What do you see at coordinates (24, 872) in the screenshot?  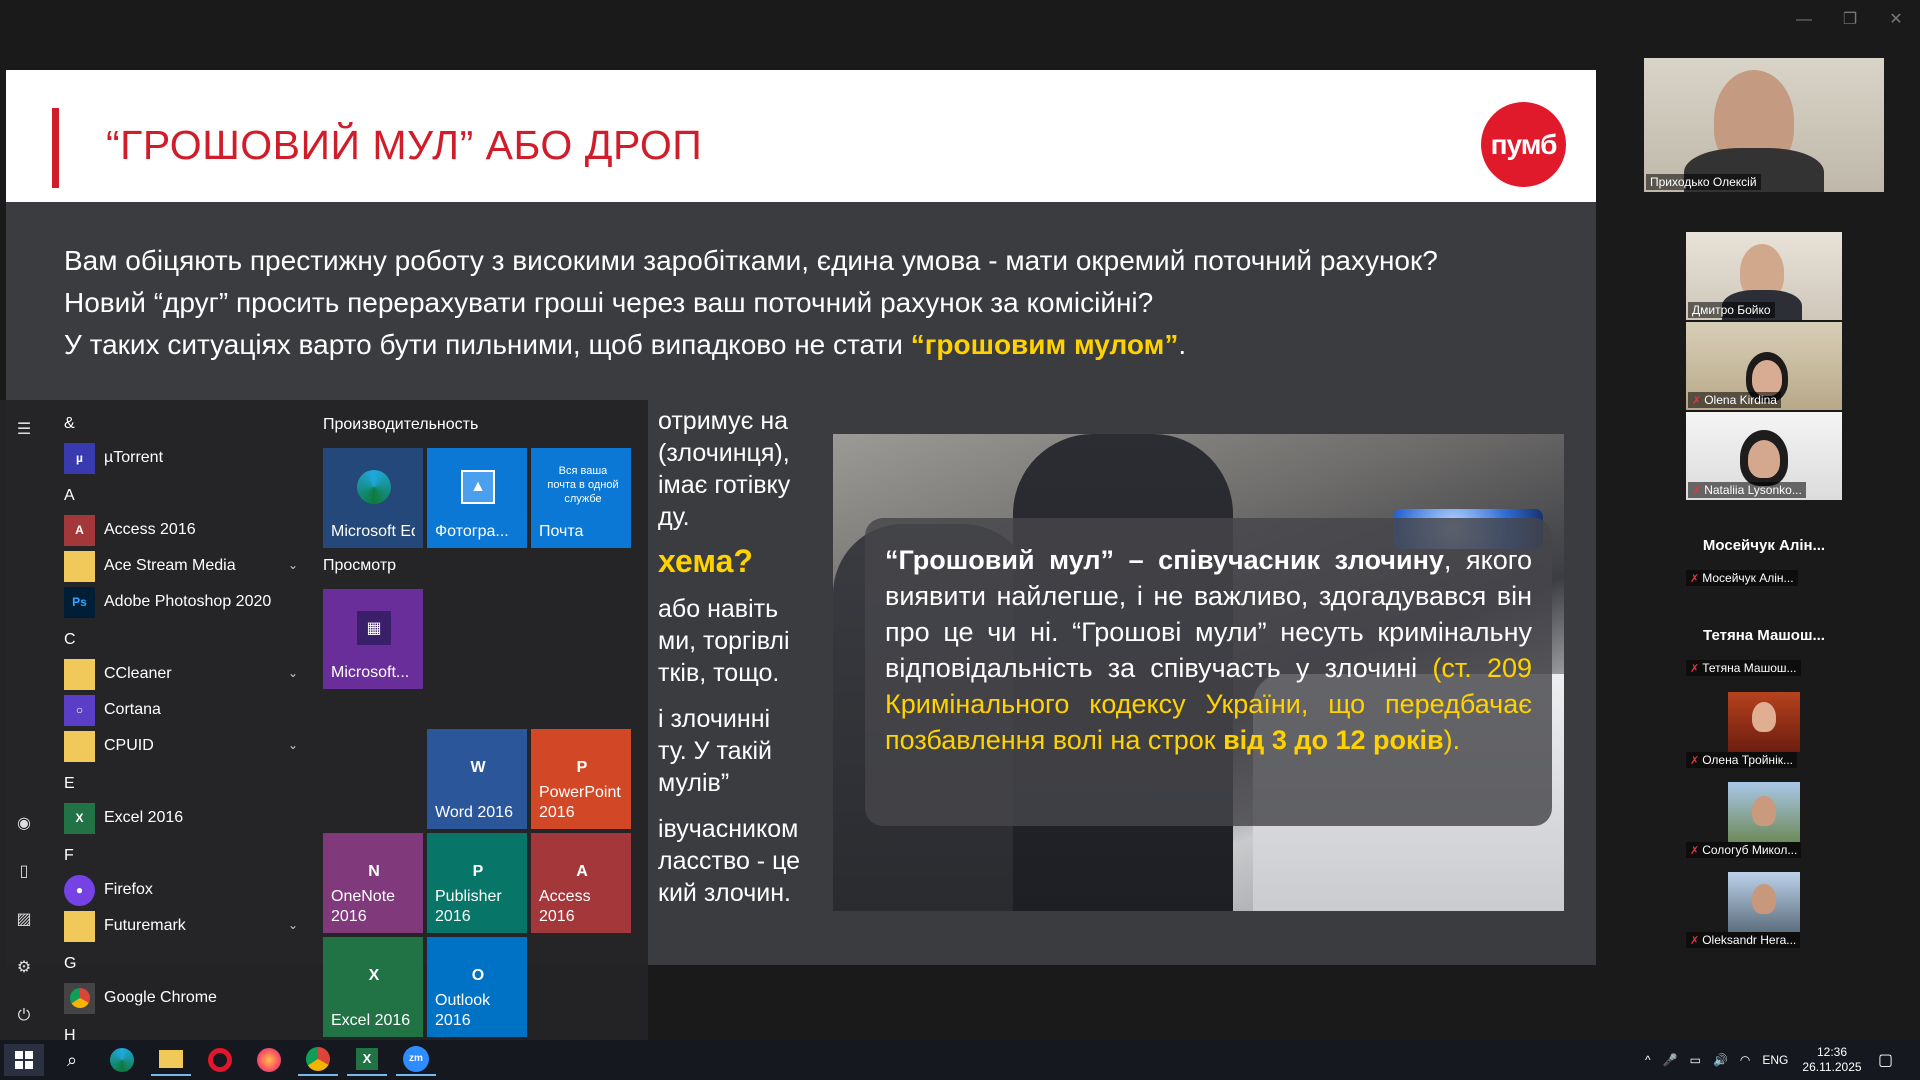 I see `documents-icon: ▯` at bounding box center [24, 872].